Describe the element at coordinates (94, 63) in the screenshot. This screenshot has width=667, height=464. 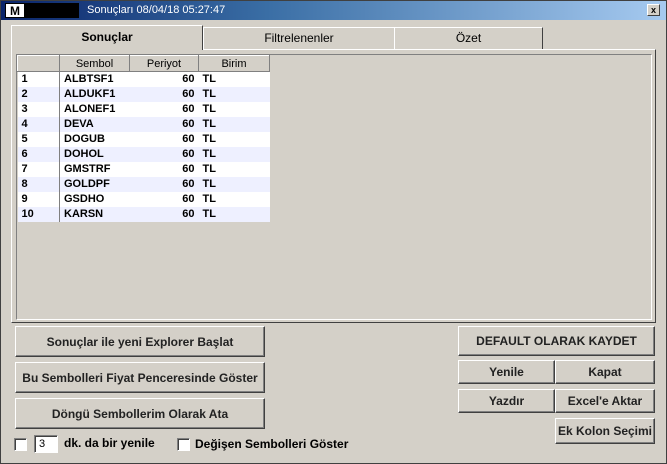
I see `column-header-symbol: Sembol` at that location.